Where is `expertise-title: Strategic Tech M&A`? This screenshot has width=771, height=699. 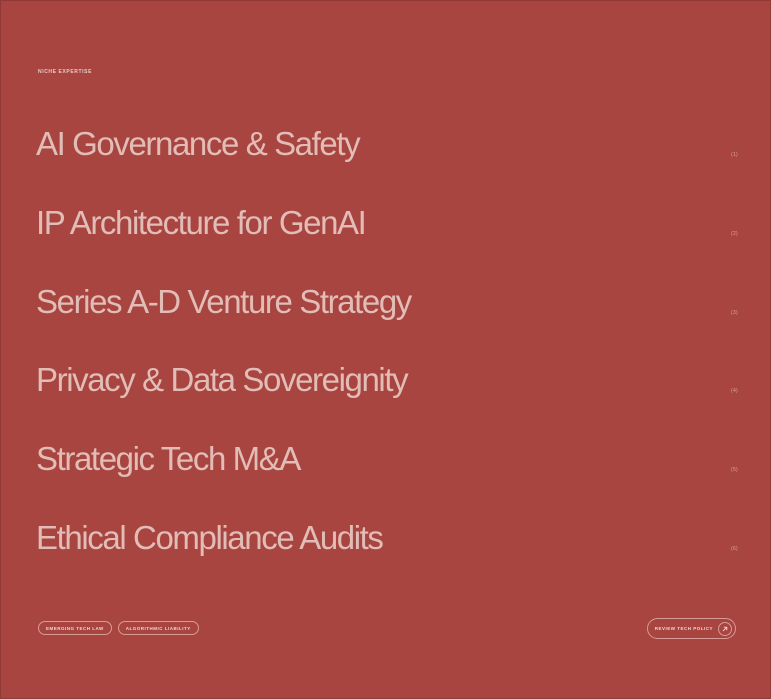
expertise-title: Strategic Tech M&A is located at coordinates (168, 459).